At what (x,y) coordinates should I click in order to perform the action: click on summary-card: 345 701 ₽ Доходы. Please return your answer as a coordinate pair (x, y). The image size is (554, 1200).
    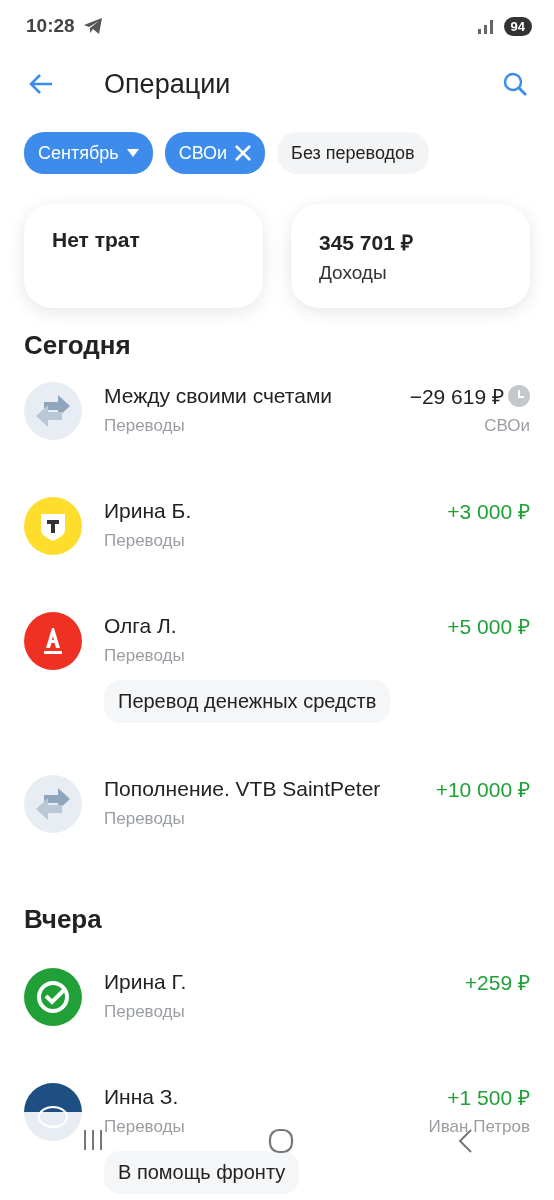
    Looking at the image, I should click on (410, 256).